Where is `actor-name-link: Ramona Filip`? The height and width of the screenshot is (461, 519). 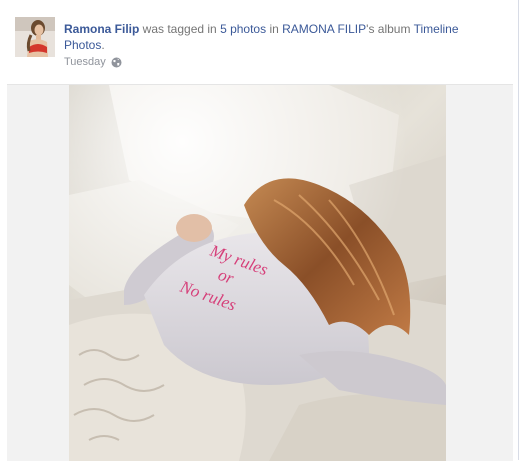
actor-name-link: Ramona Filip is located at coordinates (101, 29).